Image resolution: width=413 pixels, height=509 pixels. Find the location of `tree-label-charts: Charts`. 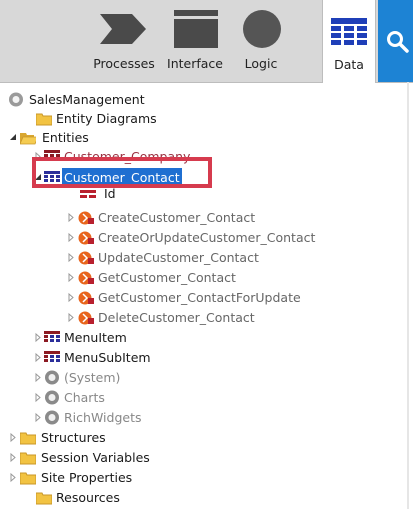

tree-label-charts: Charts is located at coordinates (84, 397).